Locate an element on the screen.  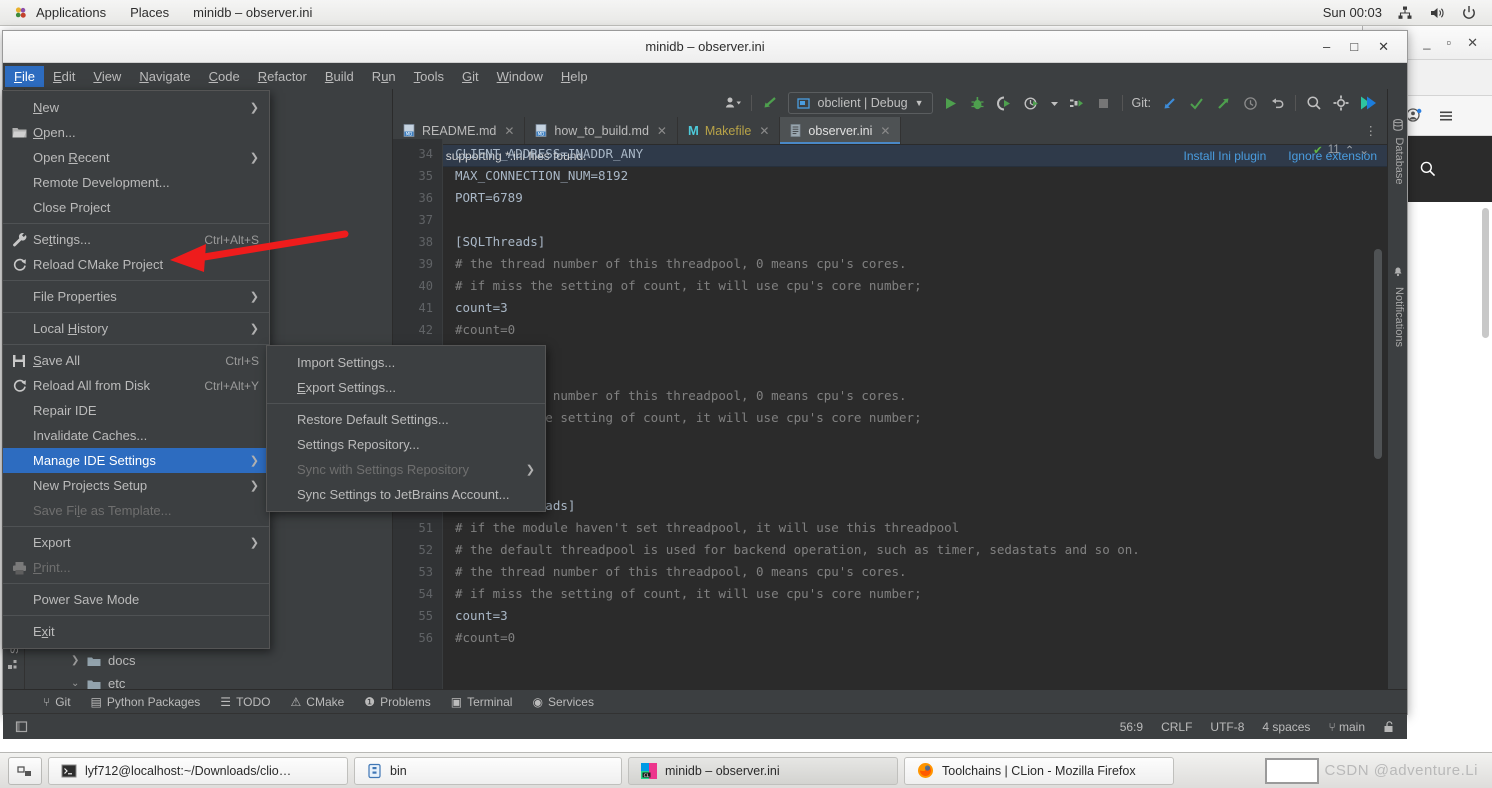
statusbar-encoding: UTF-8 is located at coordinates (1227, 727).